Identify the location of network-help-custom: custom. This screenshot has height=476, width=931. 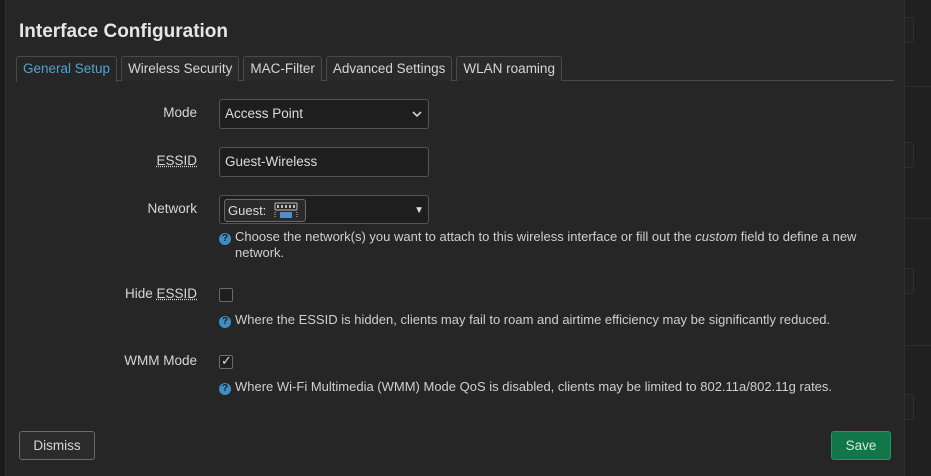
(716, 236).